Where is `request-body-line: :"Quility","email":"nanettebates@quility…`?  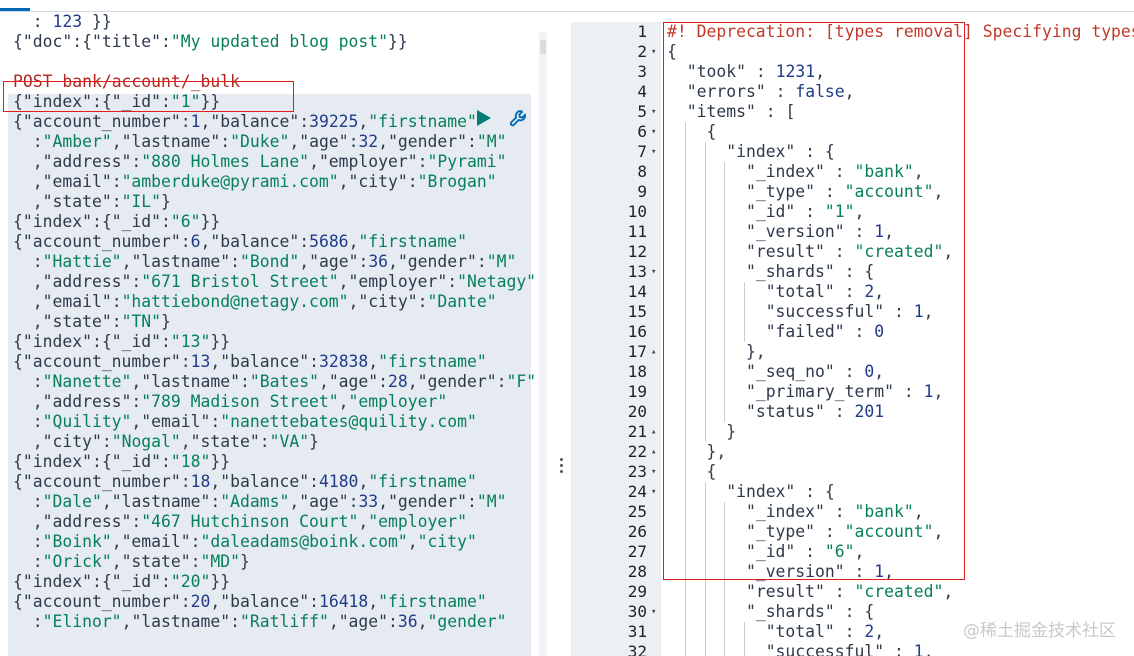 request-body-line: :"Quility","email":"nanettebates@quility… is located at coordinates (273, 422).